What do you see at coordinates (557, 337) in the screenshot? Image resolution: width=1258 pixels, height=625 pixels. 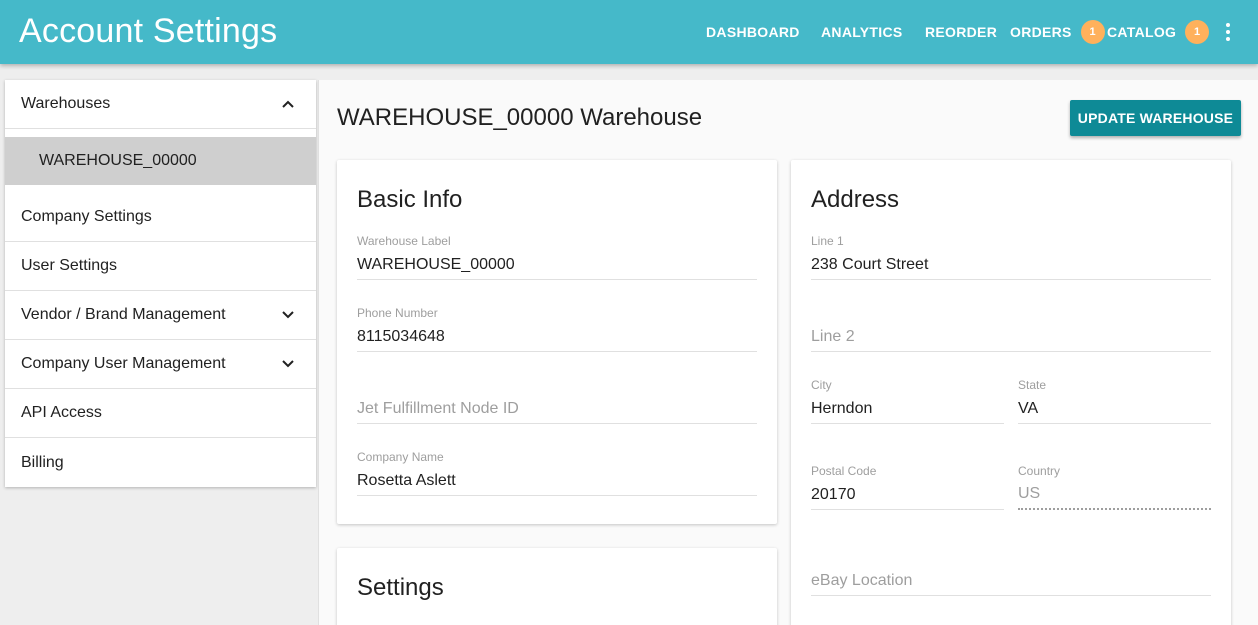 I see `phone-number-input` at bounding box center [557, 337].